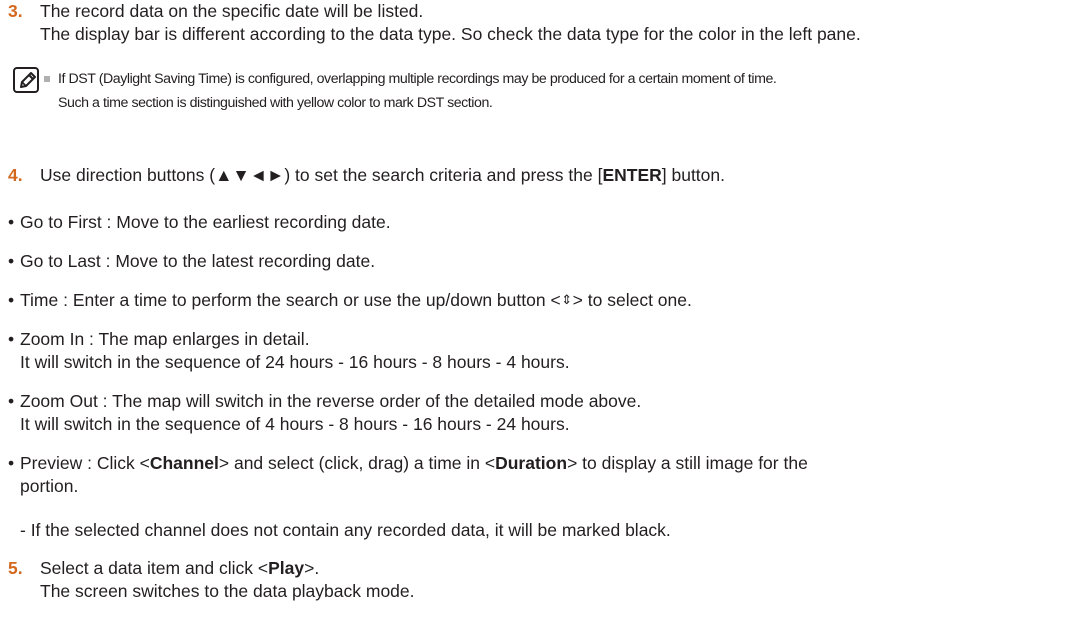 The width and height of the screenshot is (1067, 627). Describe the element at coordinates (312, 568) in the screenshot. I see `step-5-text-after: >.` at that location.